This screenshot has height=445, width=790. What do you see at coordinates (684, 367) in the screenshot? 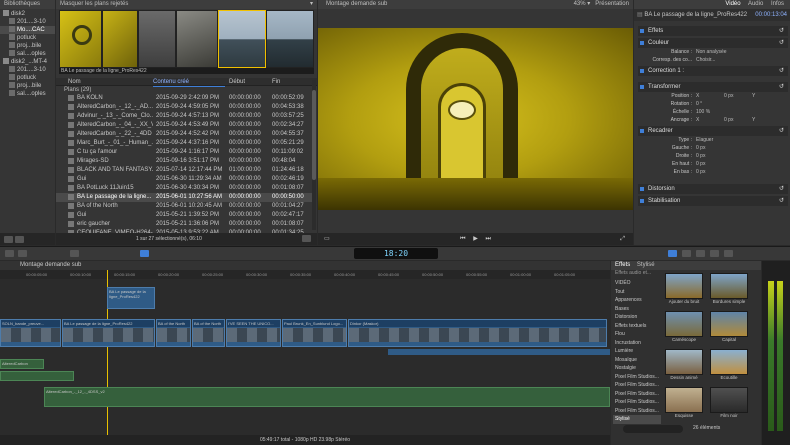
I see `effect-item: Dessin animé` at bounding box center [684, 367].